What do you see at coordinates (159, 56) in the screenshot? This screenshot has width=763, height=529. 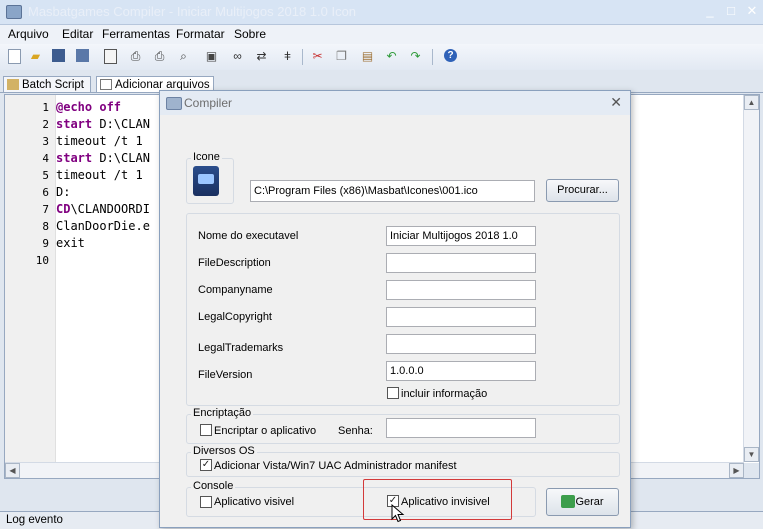 I see `print-preview-icon: ⎙` at bounding box center [159, 56].